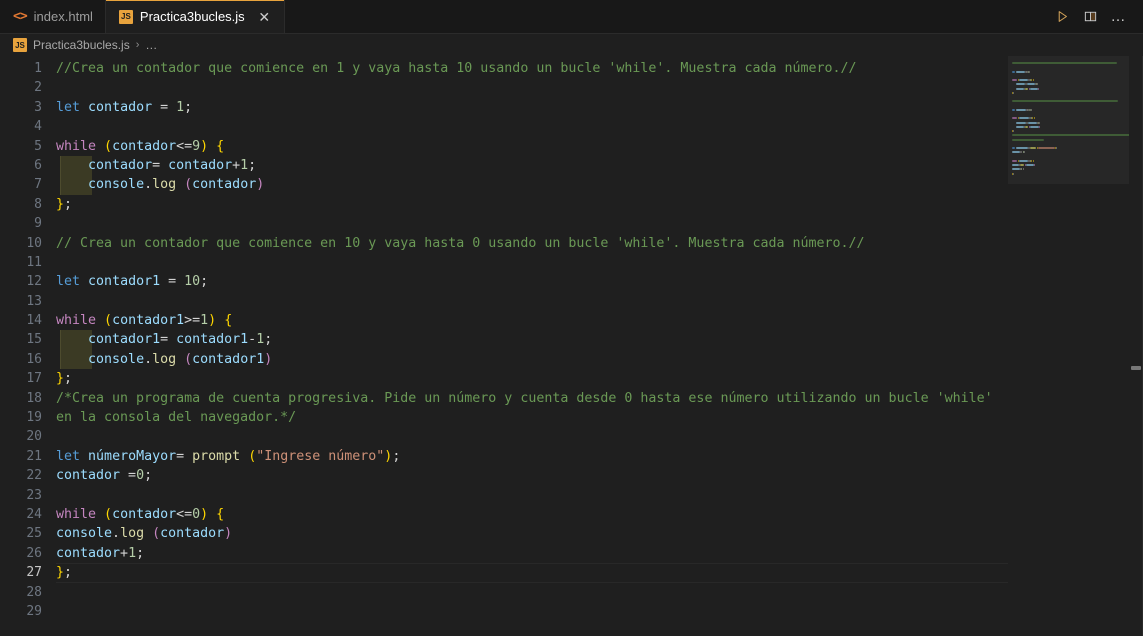 This screenshot has height=636, width=1143. I want to click on run-code-button, so click(1062, 17).